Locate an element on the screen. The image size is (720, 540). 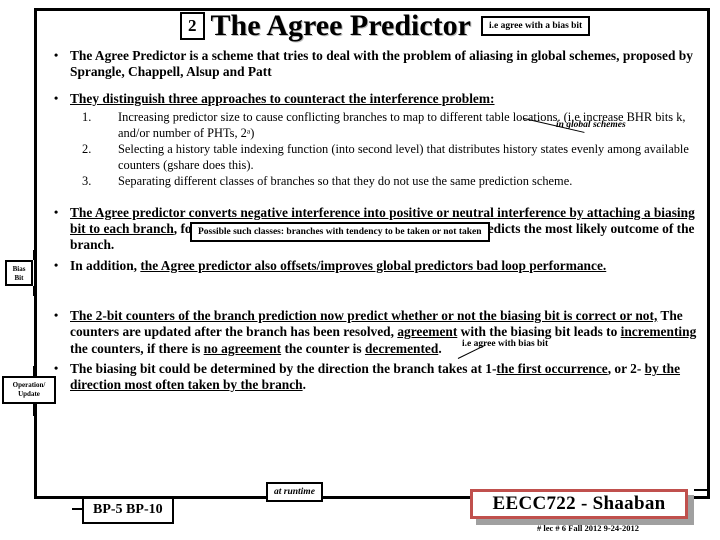
side-label-bias-bit: Bias Bit is located at coordinates (19, 273).